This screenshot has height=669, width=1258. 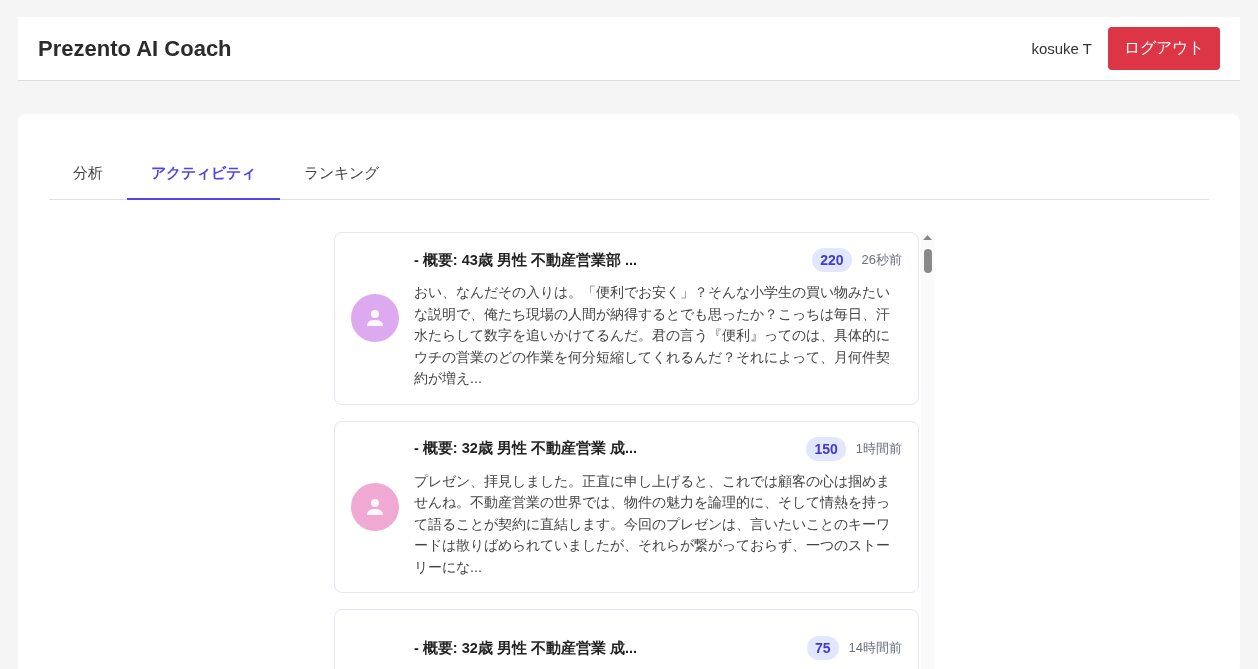 What do you see at coordinates (875, 648) in the screenshot?
I see `timestamp: 14時間前` at bounding box center [875, 648].